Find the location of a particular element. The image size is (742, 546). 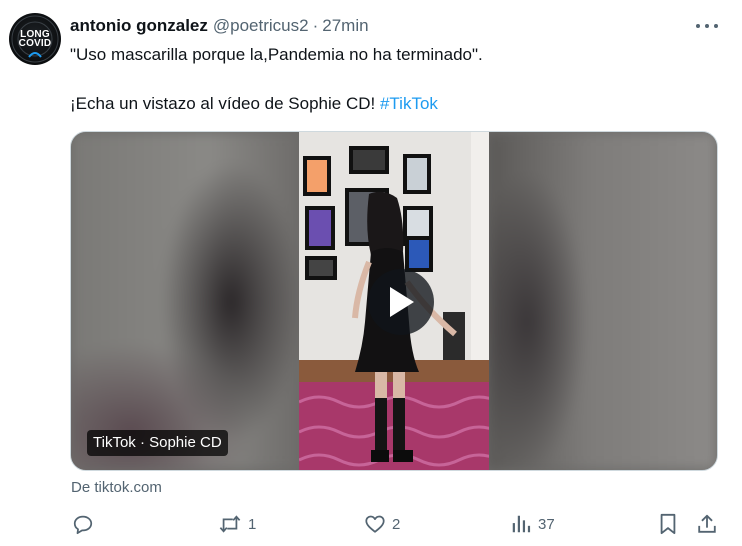

bookmark-button is located at coordinates (668, 524).